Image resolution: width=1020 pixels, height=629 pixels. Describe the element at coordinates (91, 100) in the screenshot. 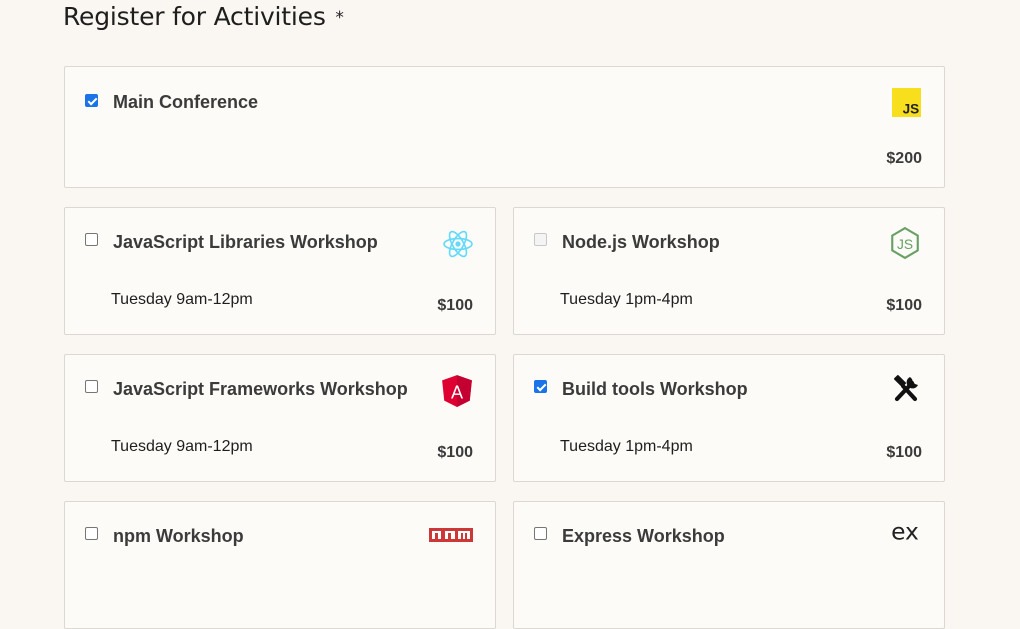

I see `main-conference-checkbox` at that location.